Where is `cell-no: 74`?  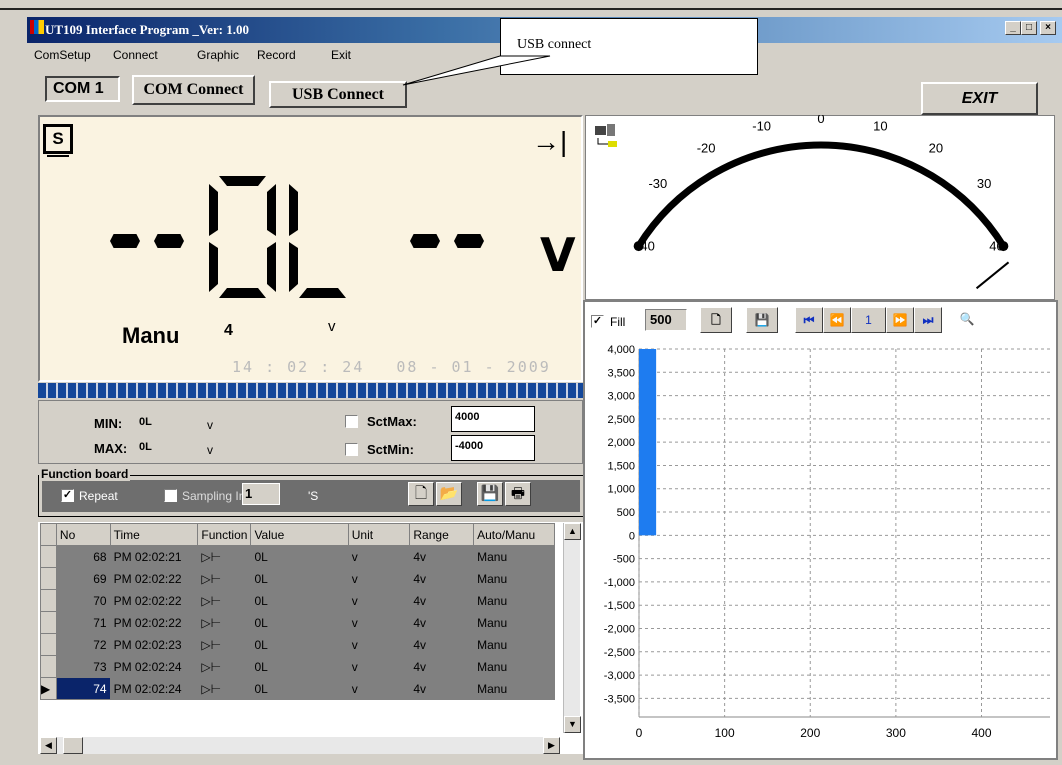 cell-no: 74 is located at coordinates (83, 688).